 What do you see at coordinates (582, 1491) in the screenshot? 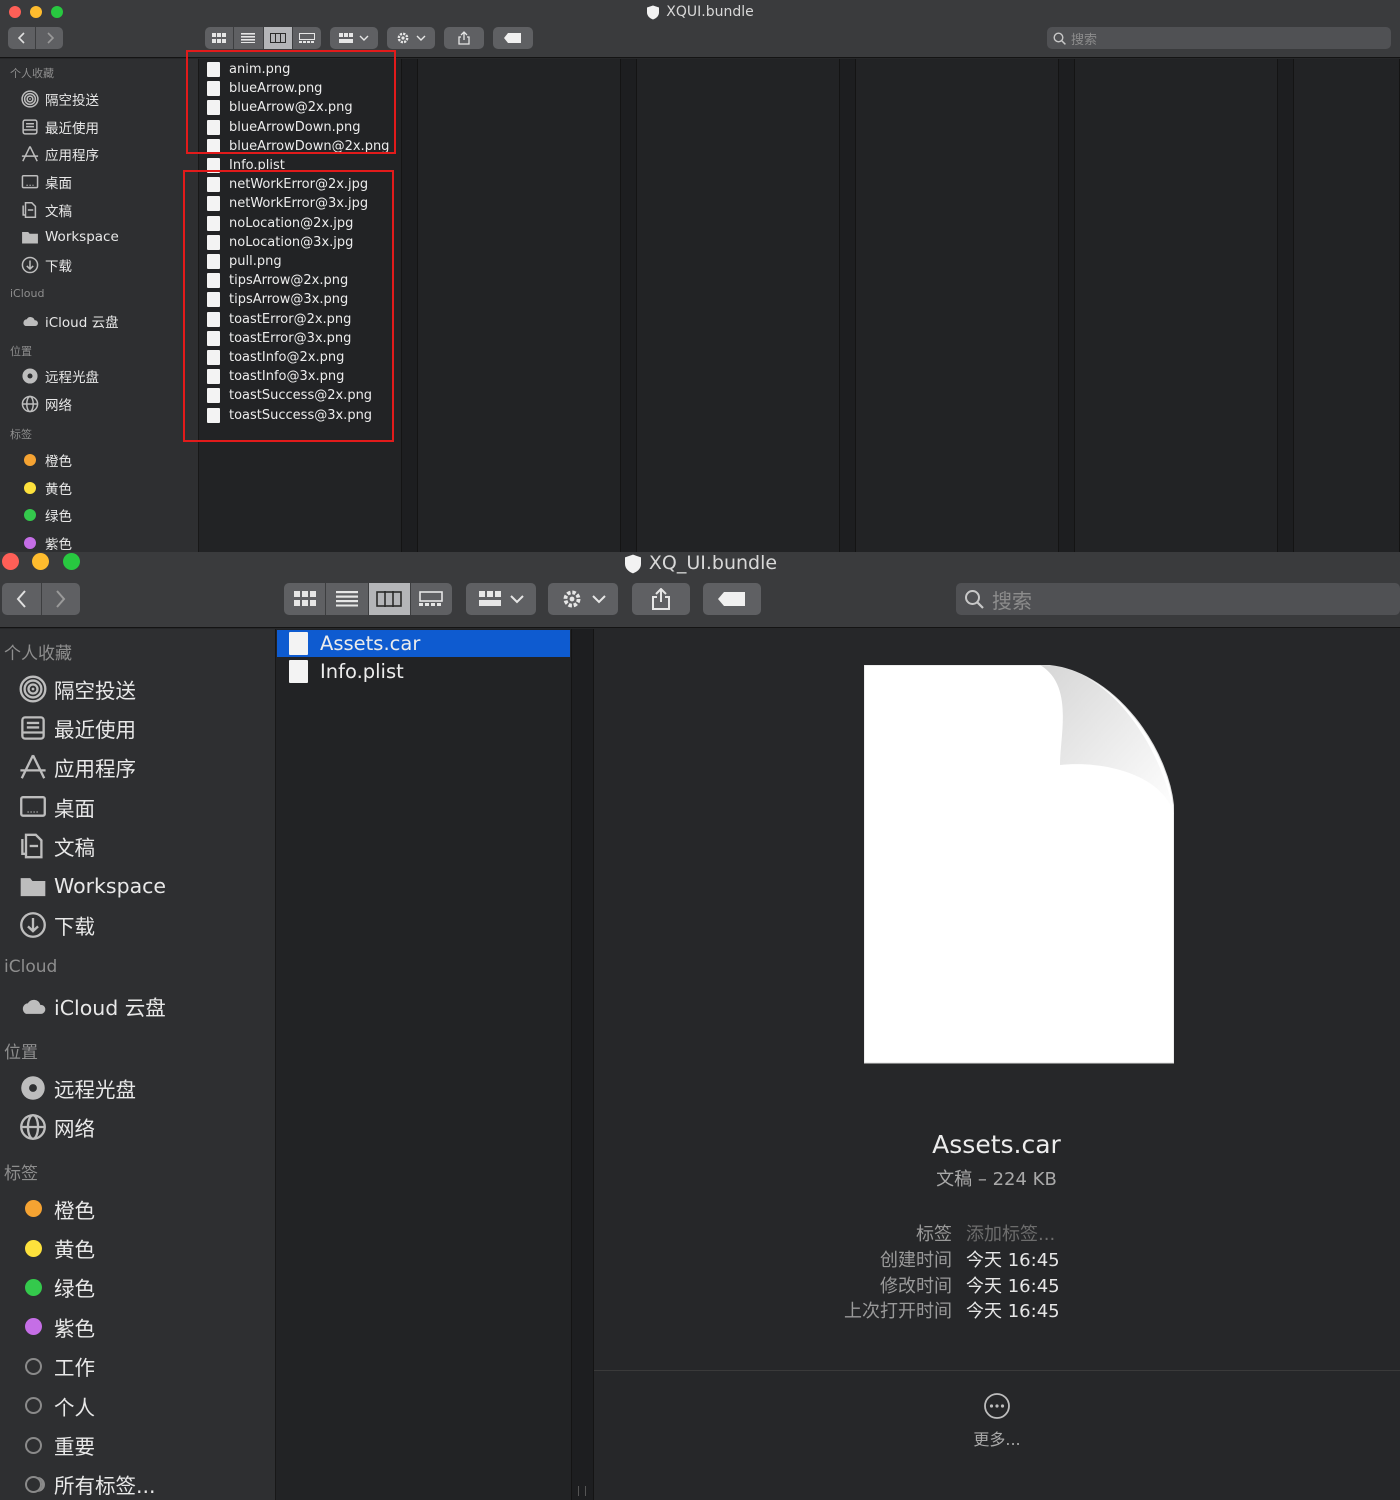
I see `column-resize-handle` at bounding box center [582, 1491].